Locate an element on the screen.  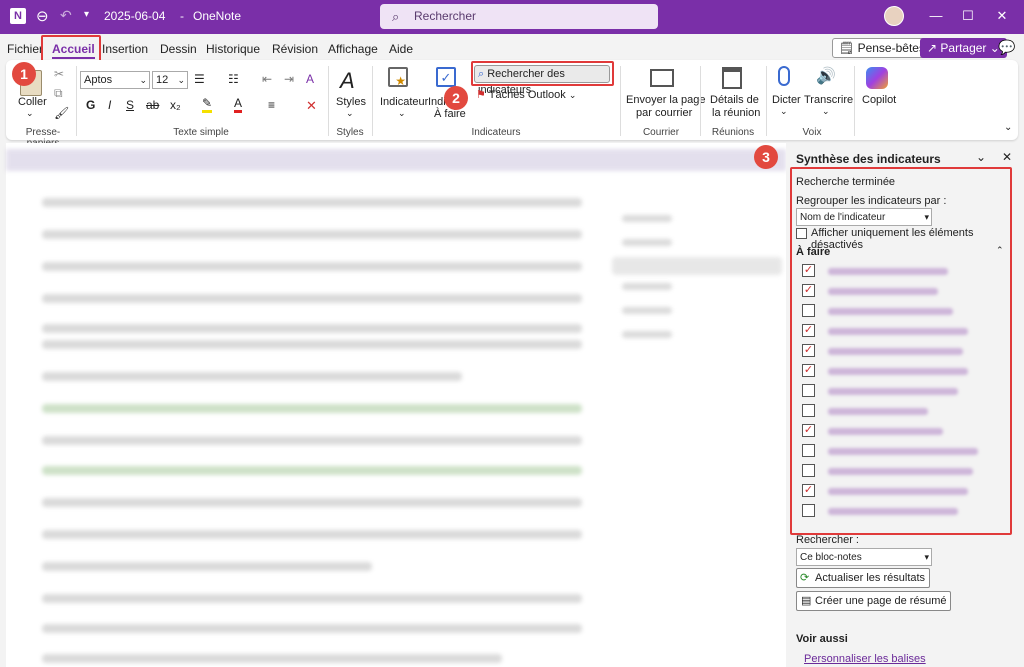
copilot-button: Copilot is located at coordinates (879, 100).